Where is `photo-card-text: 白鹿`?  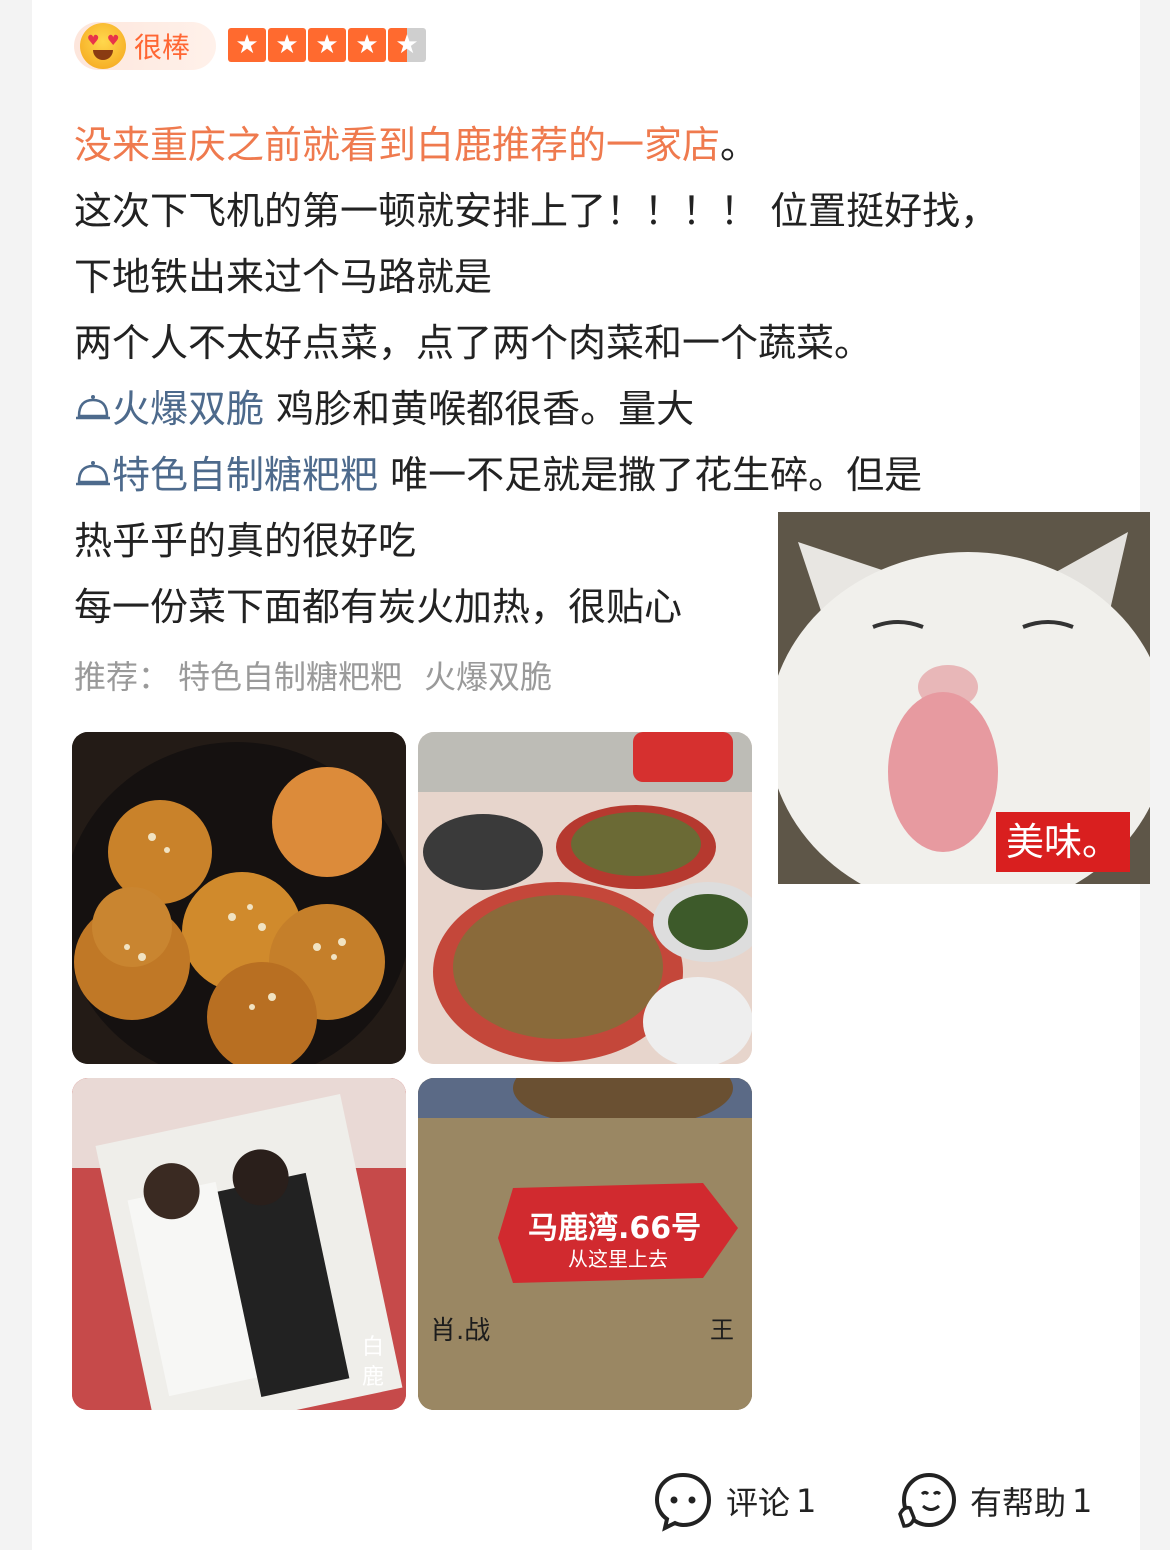
photo-card-text: 白鹿 is located at coordinates (373, 1362).